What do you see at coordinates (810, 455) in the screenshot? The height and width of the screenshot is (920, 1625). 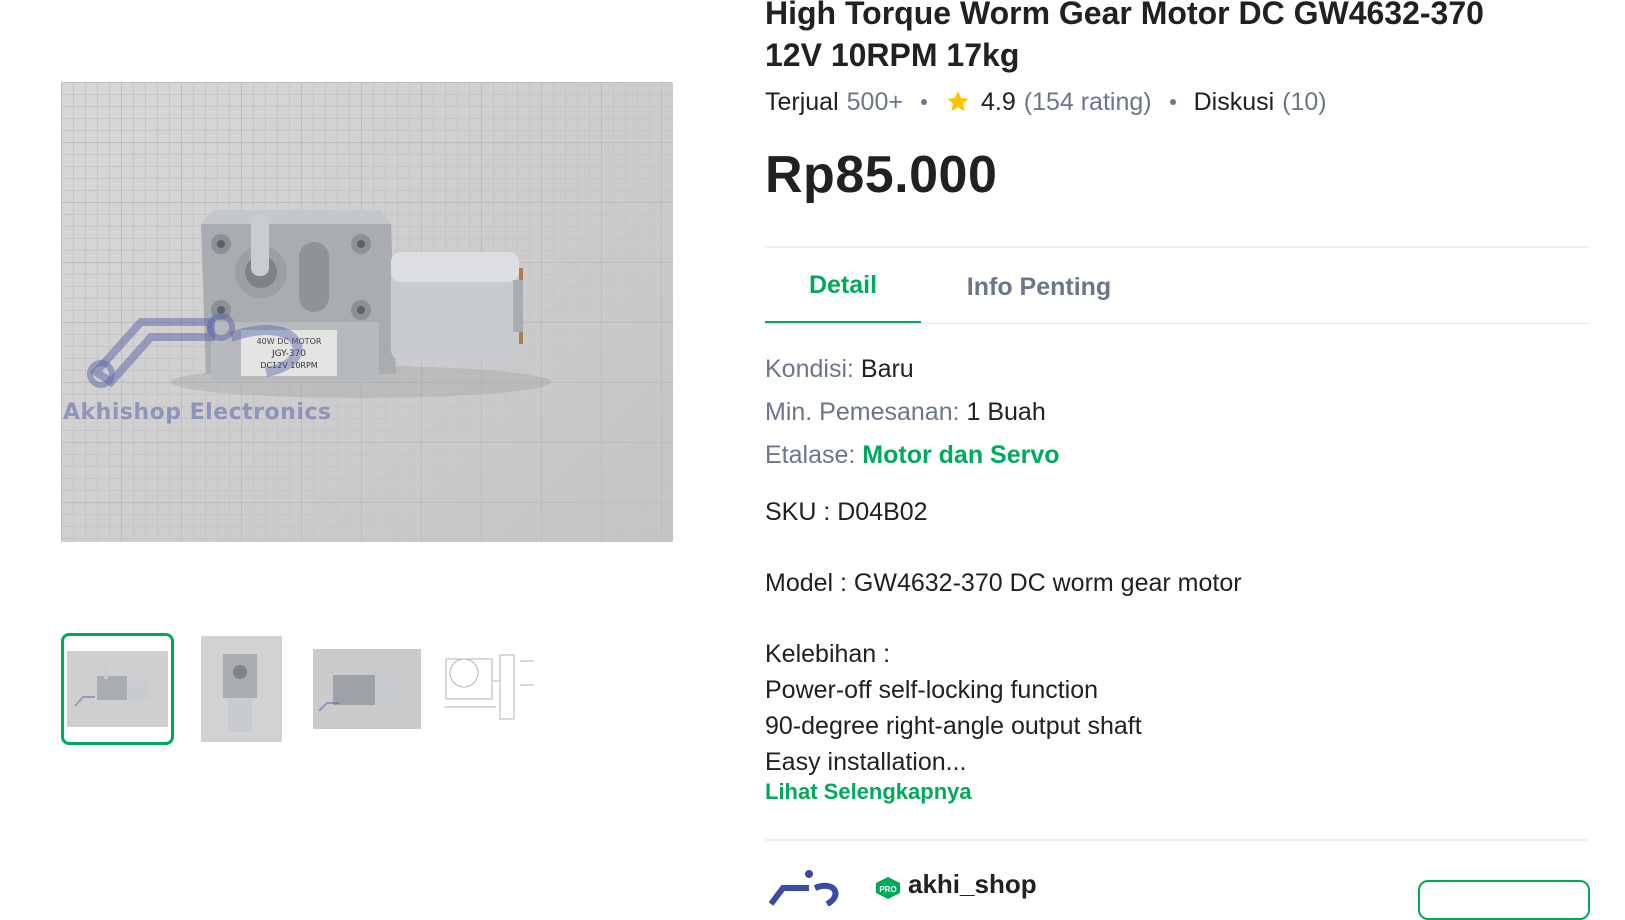 I see `showcase-label: Etalase:` at bounding box center [810, 455].